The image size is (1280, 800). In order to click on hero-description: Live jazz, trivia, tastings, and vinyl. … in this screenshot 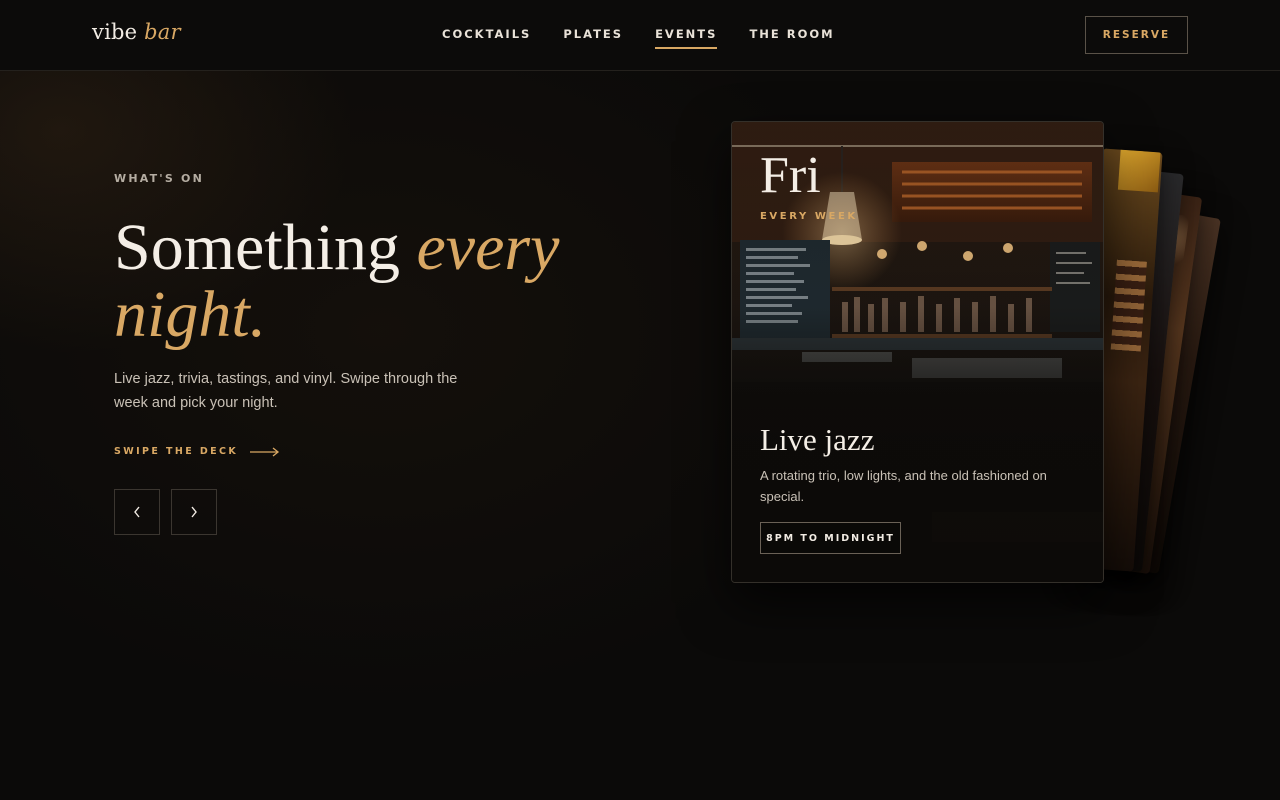, I will do `click(286, 391)`.